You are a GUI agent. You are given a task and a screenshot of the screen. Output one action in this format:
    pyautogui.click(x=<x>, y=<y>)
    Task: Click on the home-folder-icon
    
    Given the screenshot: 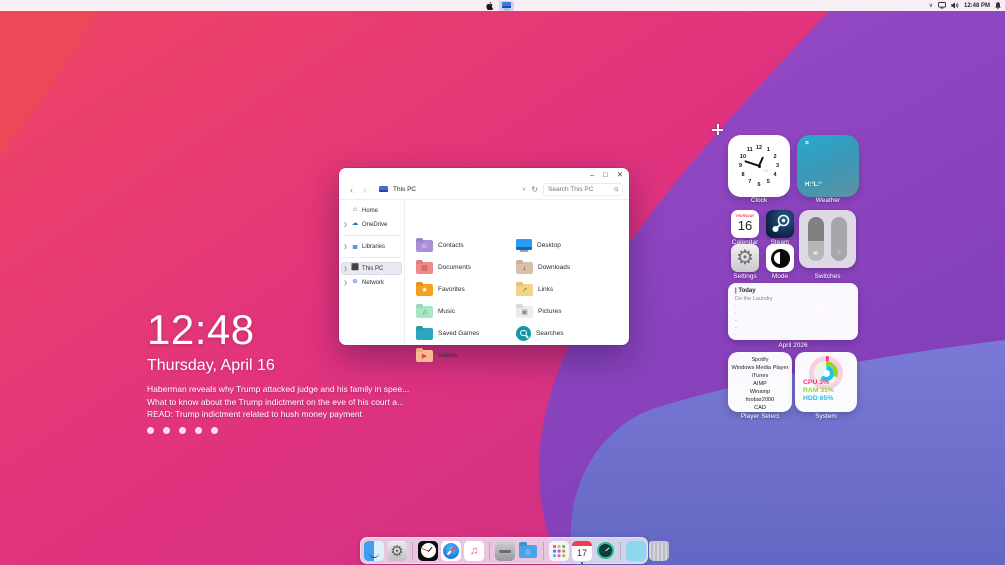 What is the action you would take?
    pyautogui.click(x=528, y=550)
    